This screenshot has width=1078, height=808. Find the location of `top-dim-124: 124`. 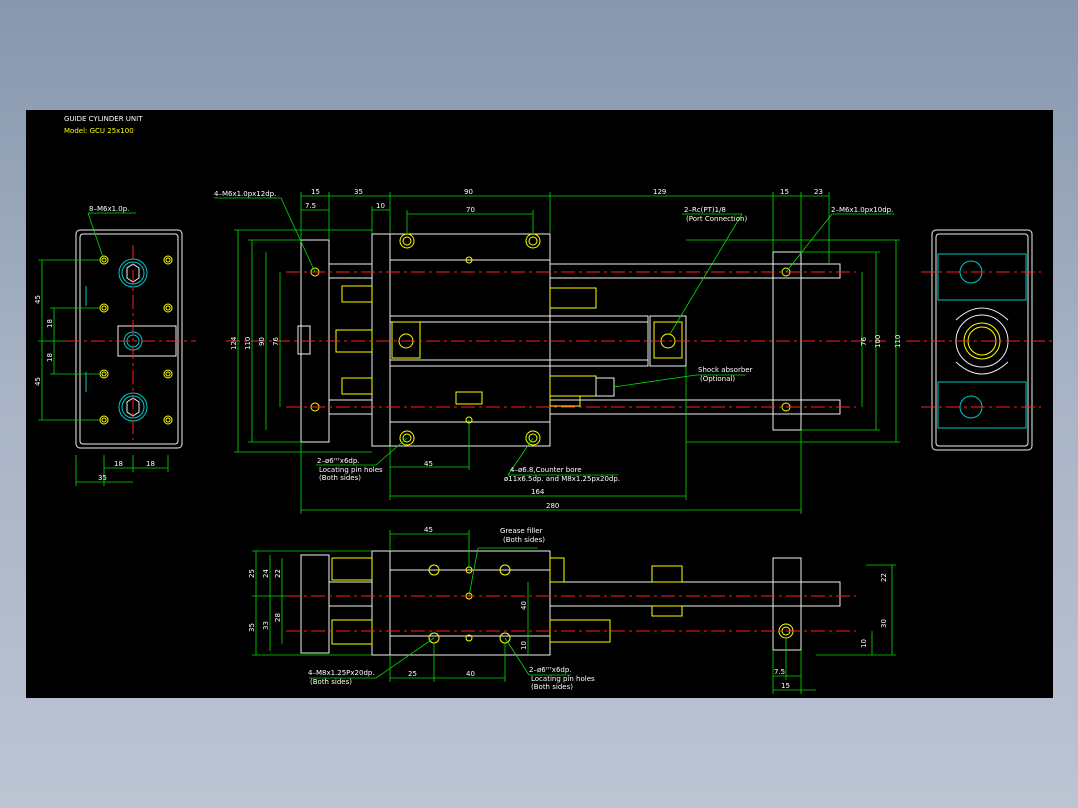

top-dim-124: 124 is located at coordinates (234, 343).